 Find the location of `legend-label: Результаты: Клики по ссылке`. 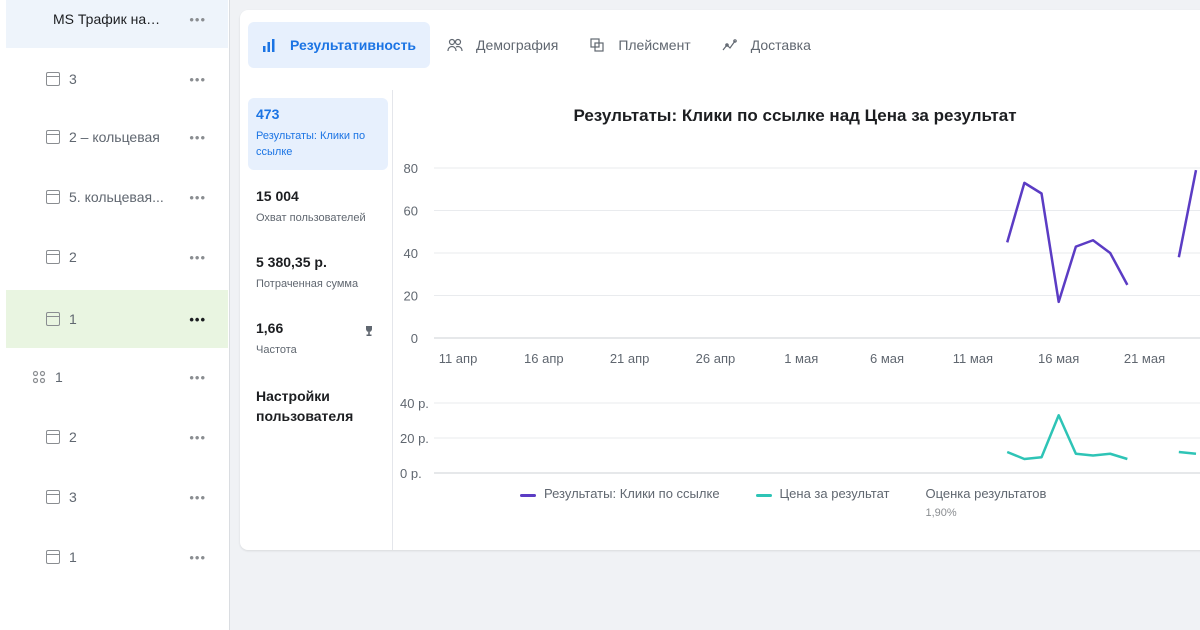

legend-label: Результаты: Клики по ссылке is located at coordinates (632, 493).